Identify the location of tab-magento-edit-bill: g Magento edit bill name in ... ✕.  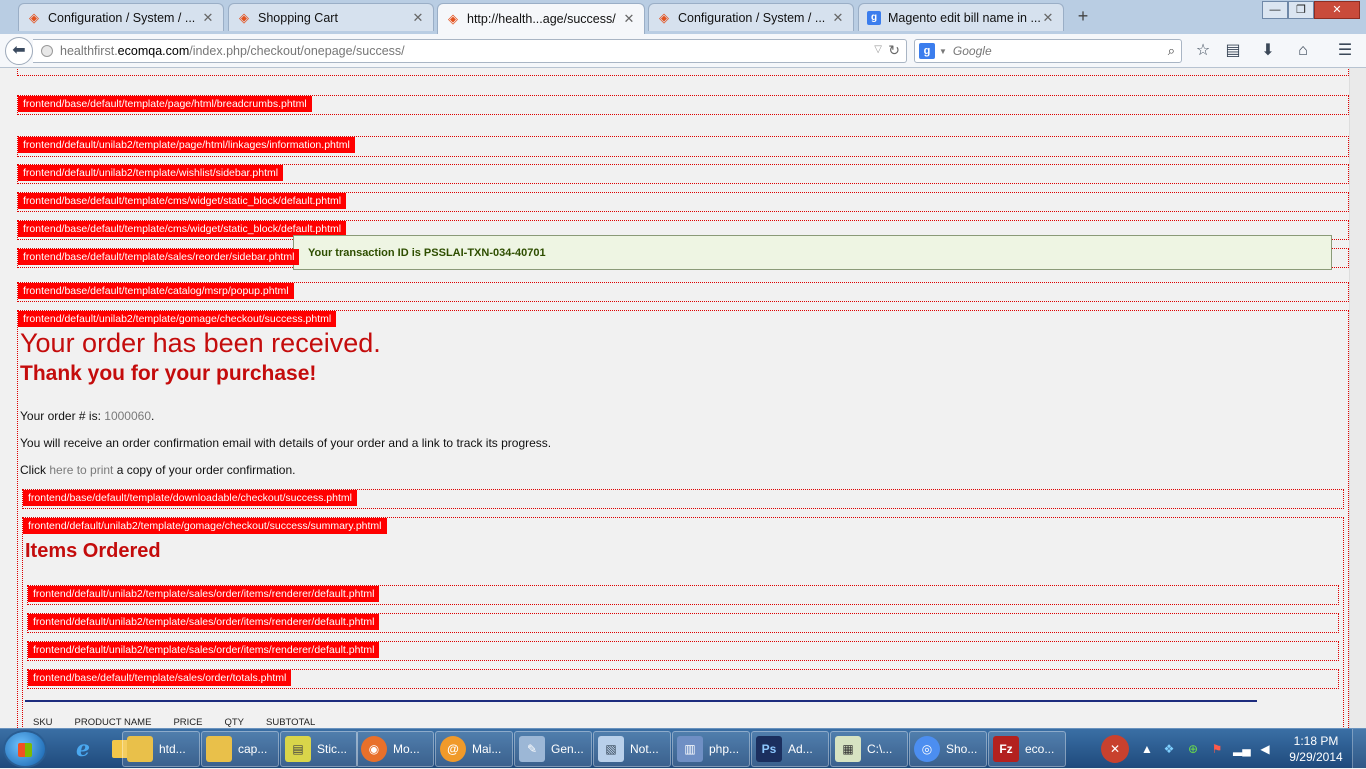
(961, 17).